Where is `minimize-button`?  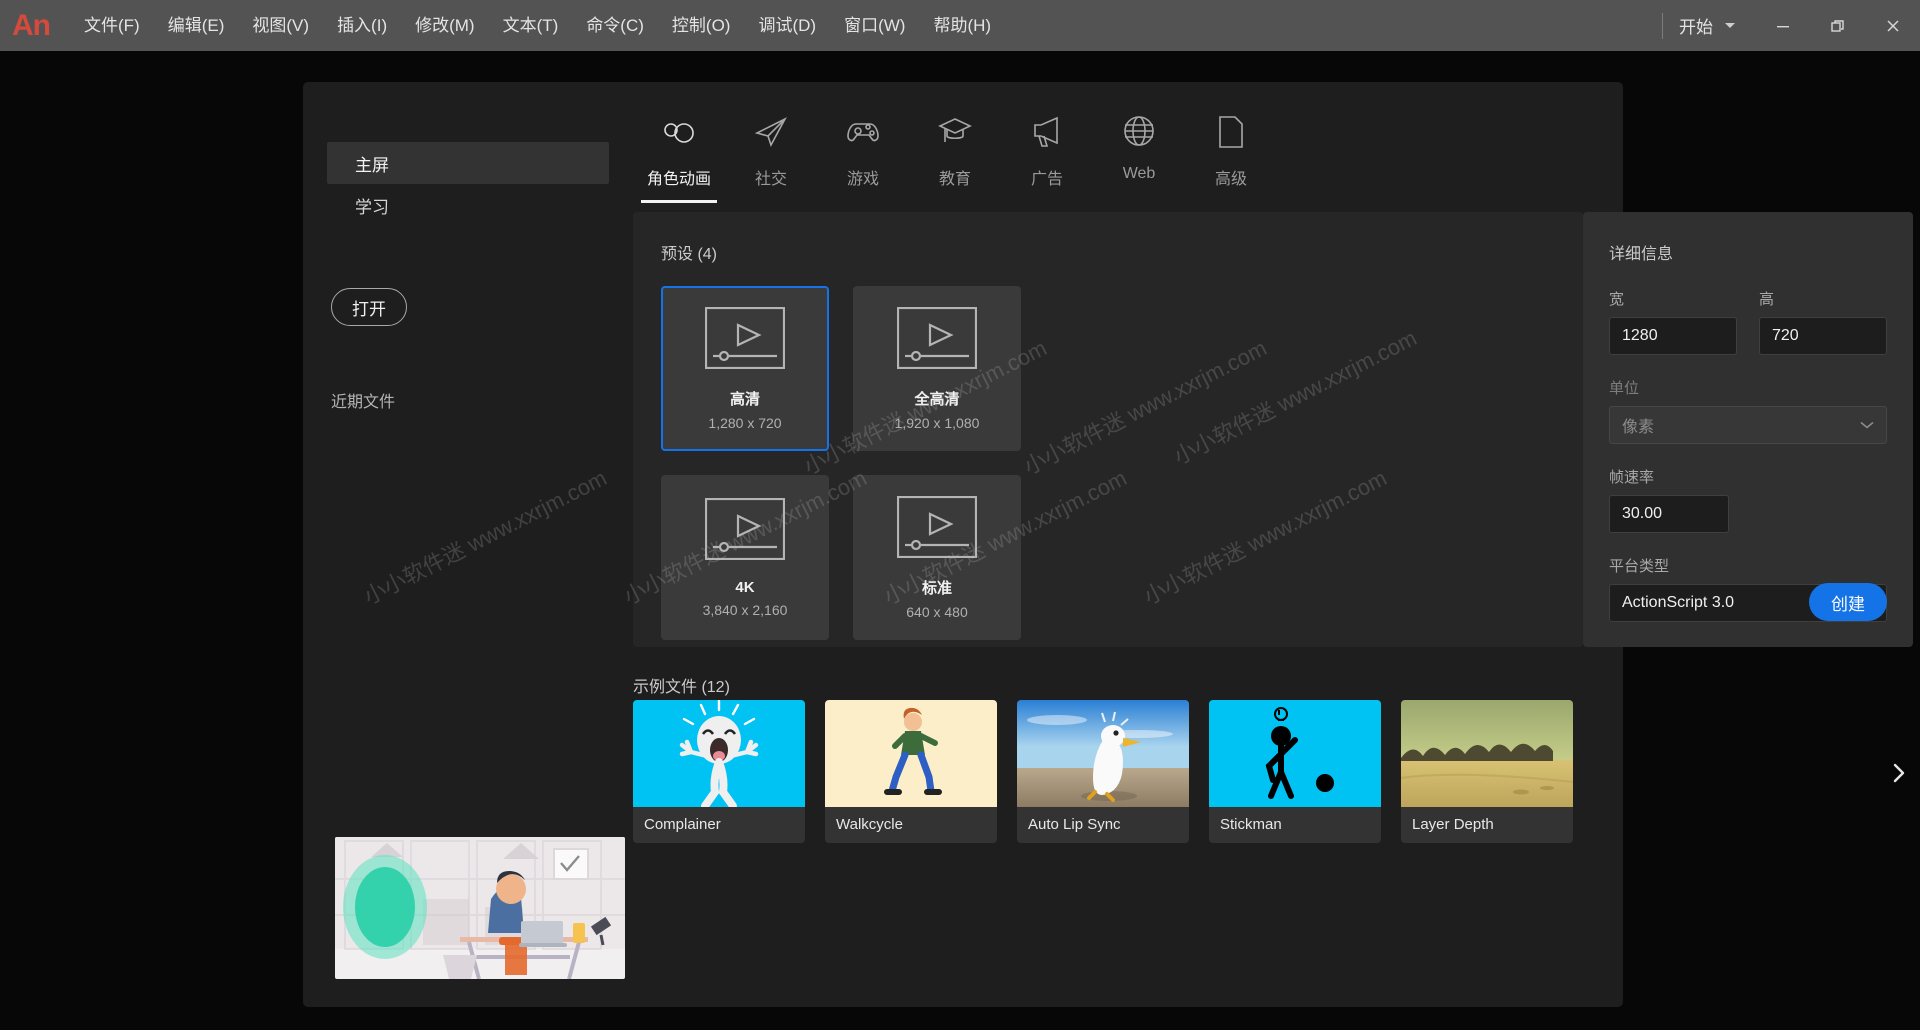
minimize-button is located at coordinates (1782, 25).